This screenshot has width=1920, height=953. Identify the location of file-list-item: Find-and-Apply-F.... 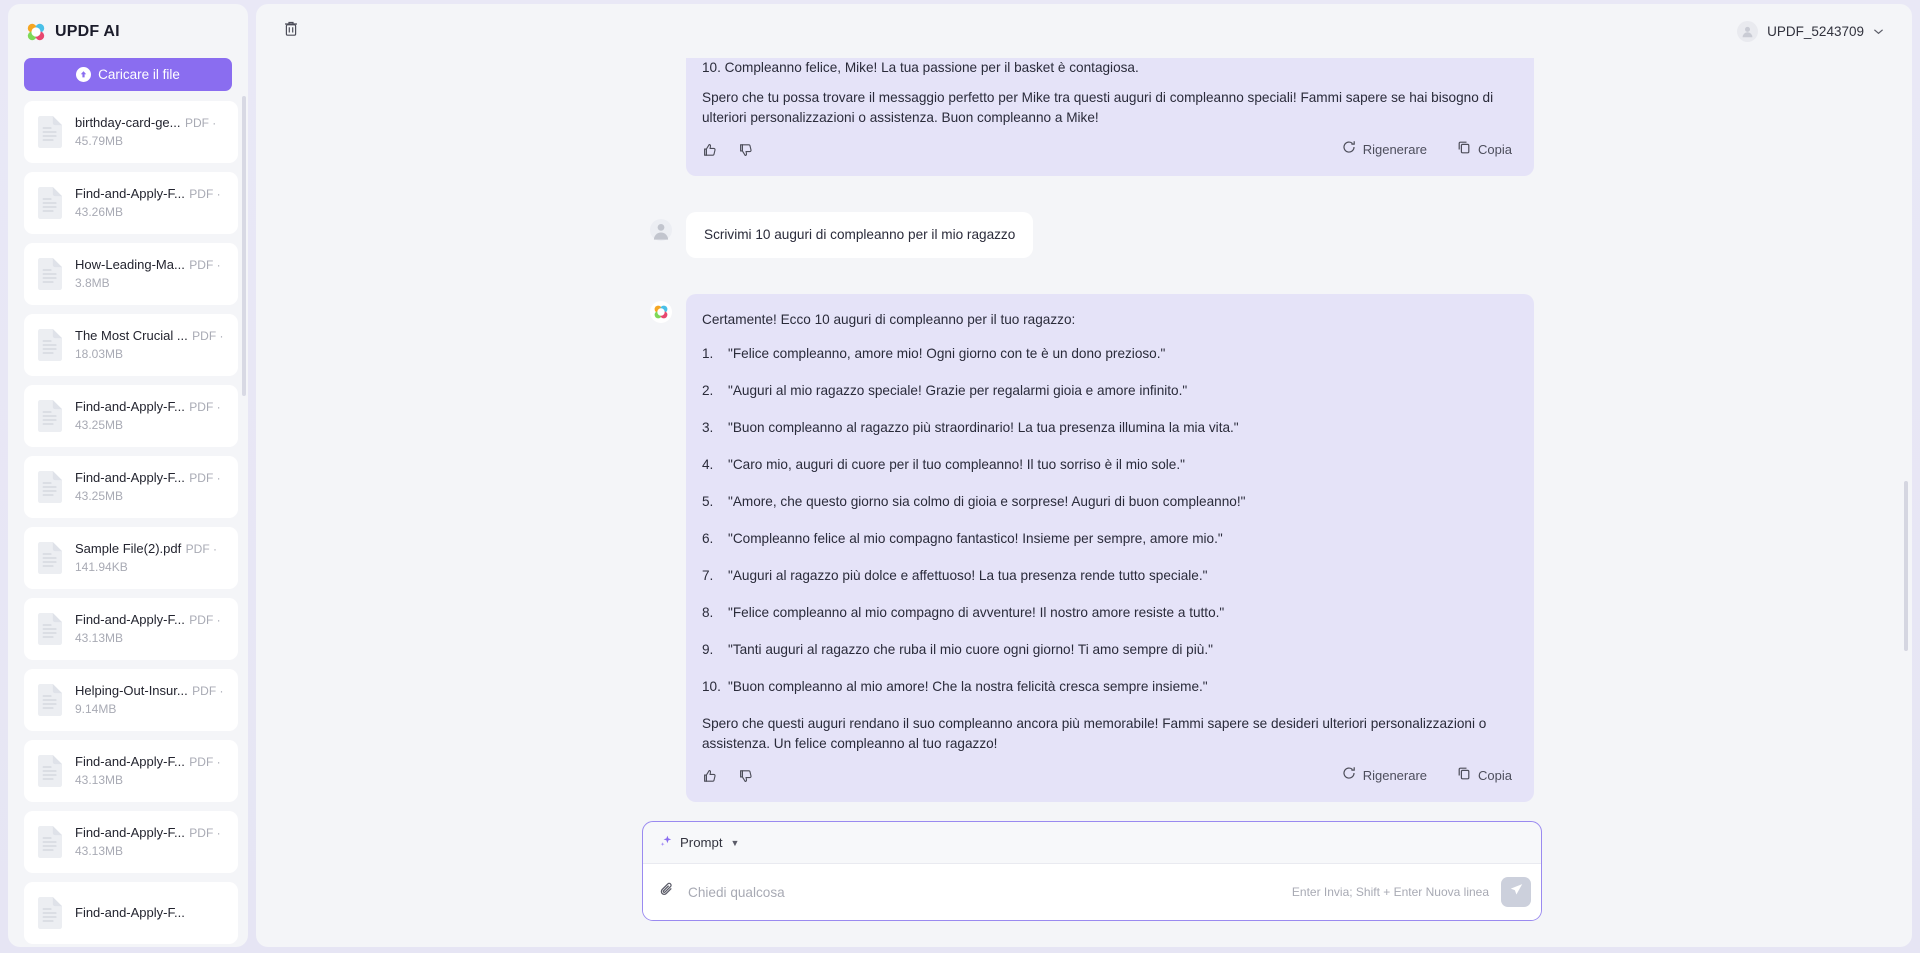
(131, 913).